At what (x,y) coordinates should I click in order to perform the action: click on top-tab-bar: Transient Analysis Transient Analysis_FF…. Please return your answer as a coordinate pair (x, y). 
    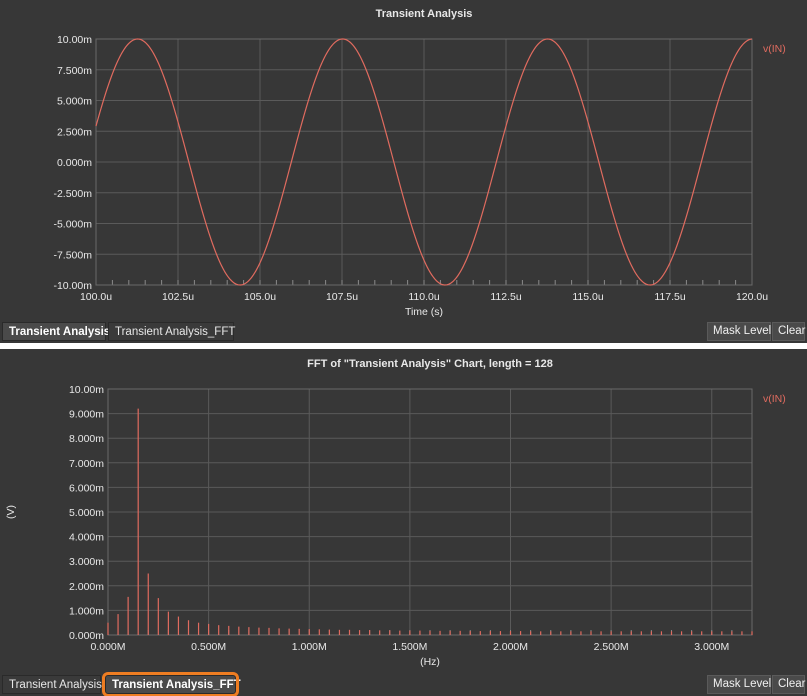
    Looking at the image, I should click on (403, 331).